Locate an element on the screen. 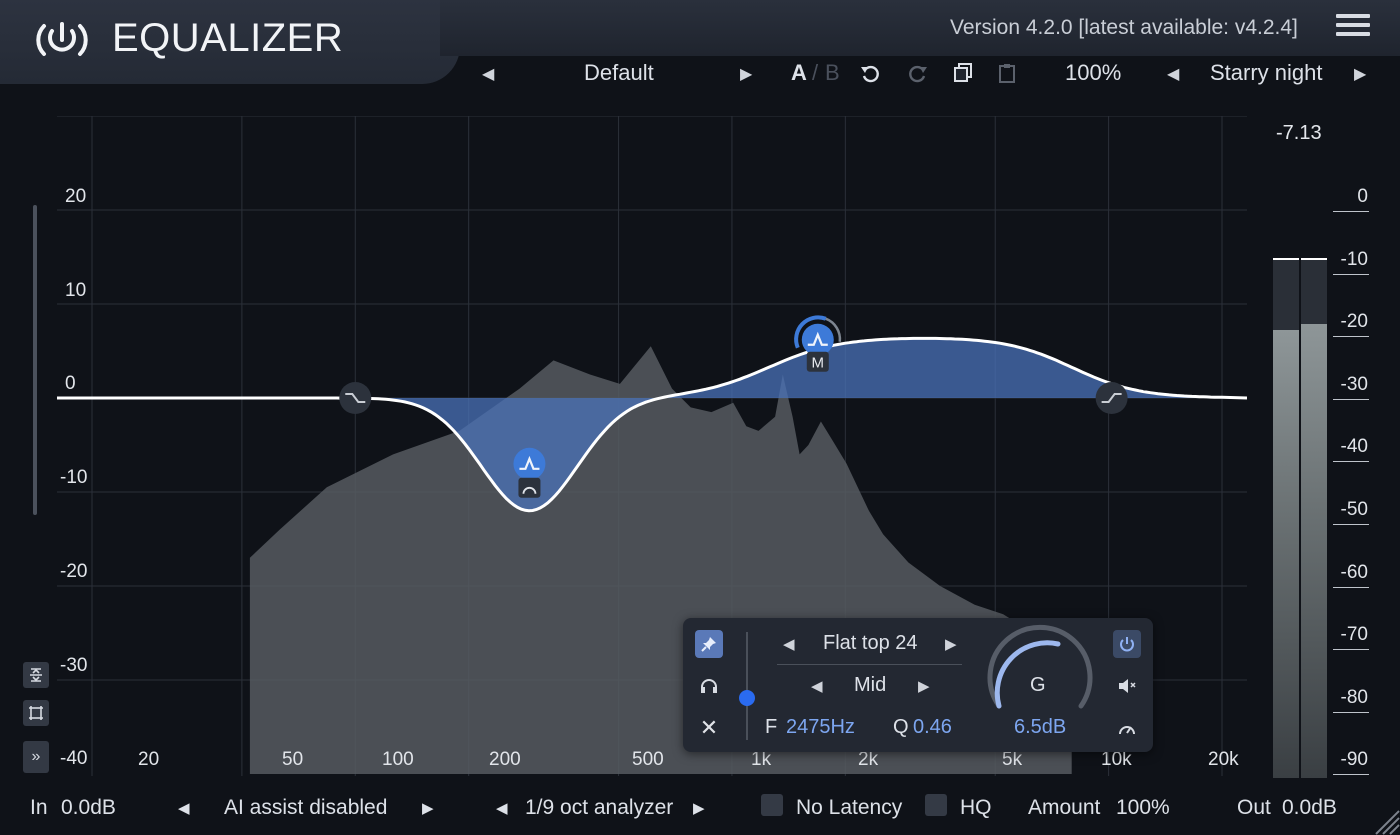 The width and height of the screenshot is (1400, 835). band-slider-handle is located at coordinates (747, 698).